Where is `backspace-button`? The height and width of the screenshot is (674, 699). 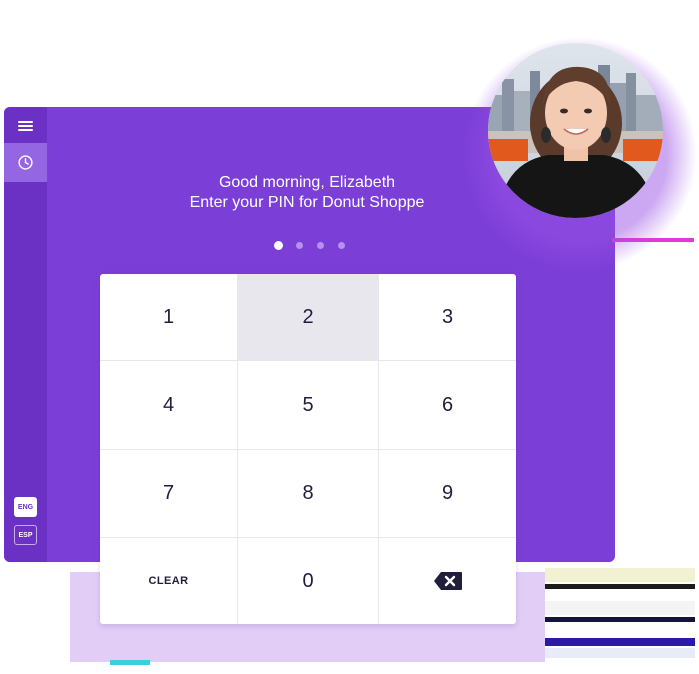
backspace-button is located at coordinates (447, 581).